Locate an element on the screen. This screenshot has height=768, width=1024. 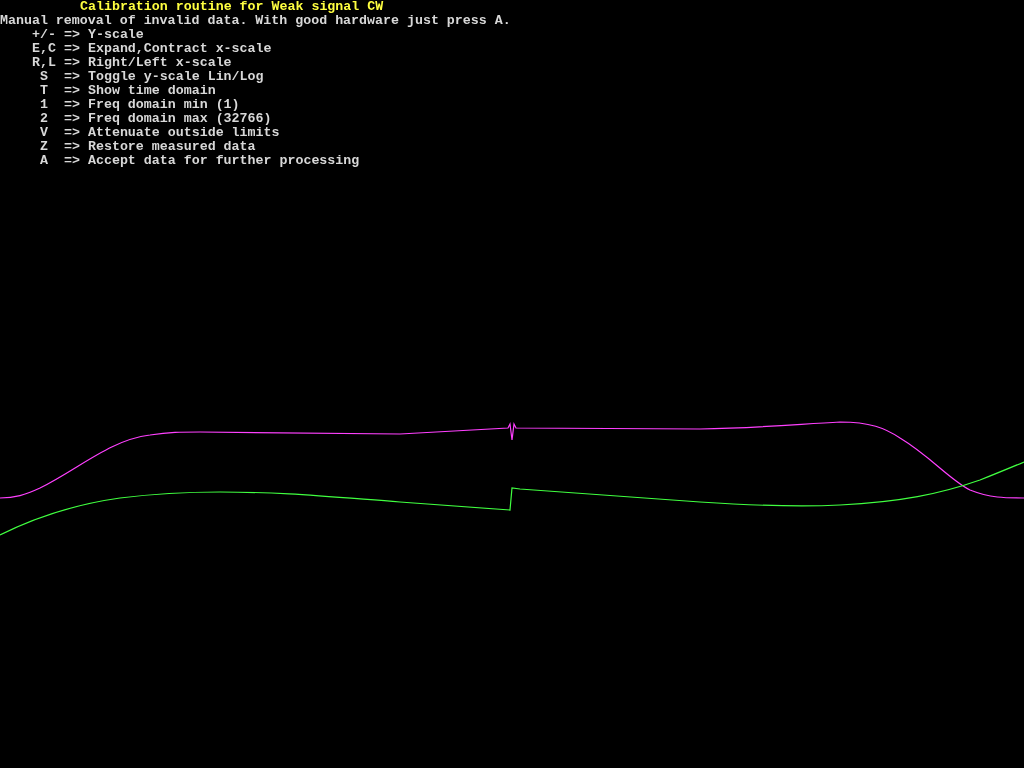
key-action-text: Freq domain max (32766) is located at coordinates (179, 119).